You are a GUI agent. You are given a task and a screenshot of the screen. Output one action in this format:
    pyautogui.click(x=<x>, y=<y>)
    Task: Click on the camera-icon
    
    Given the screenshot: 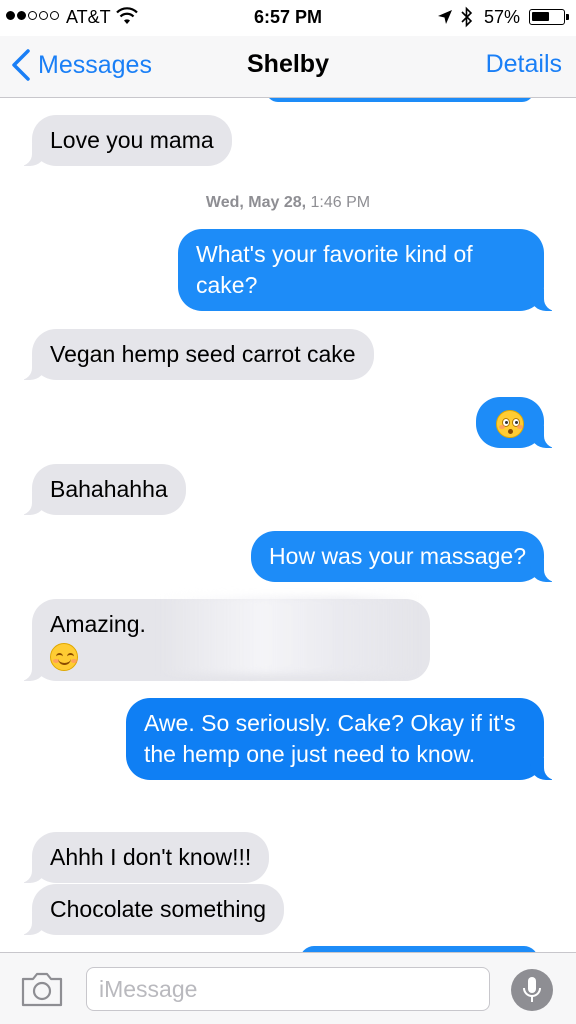 What is the action you would take?
    pyautogui.click(x=42, y=989)
    